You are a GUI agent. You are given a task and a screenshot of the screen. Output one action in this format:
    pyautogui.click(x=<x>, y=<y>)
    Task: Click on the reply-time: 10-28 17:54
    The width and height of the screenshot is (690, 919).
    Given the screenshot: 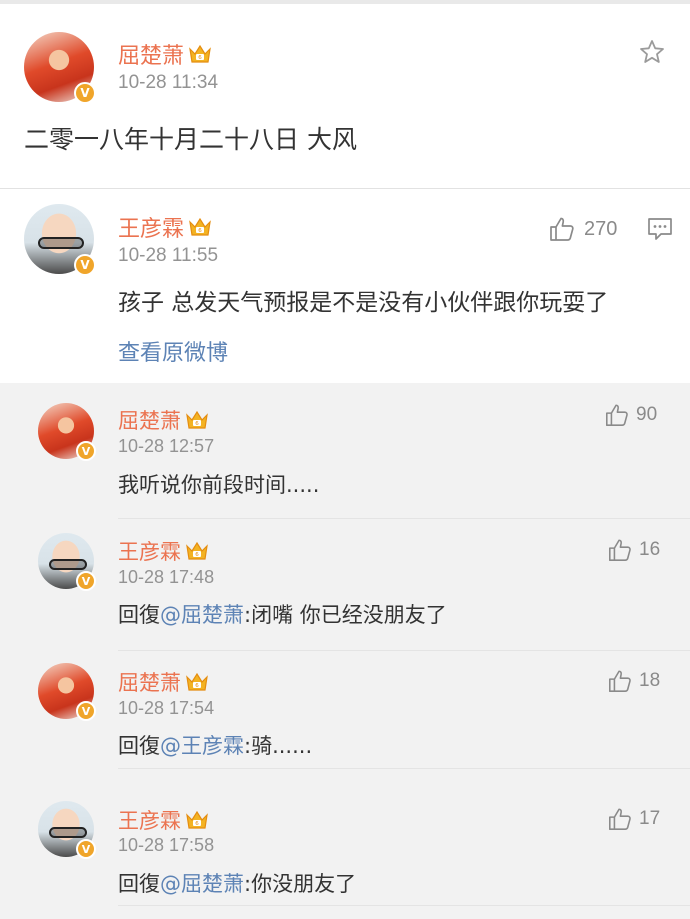 What is the action you would take?
    pyautogui.click(x=166, y=708)
    